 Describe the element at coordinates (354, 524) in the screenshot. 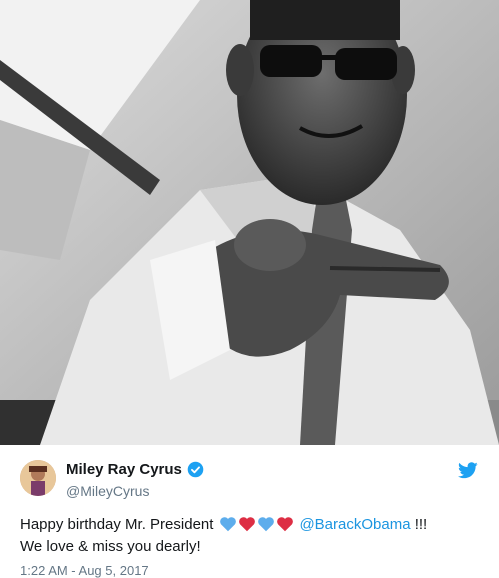

I see `mention-link: @BarackObama` at that location.